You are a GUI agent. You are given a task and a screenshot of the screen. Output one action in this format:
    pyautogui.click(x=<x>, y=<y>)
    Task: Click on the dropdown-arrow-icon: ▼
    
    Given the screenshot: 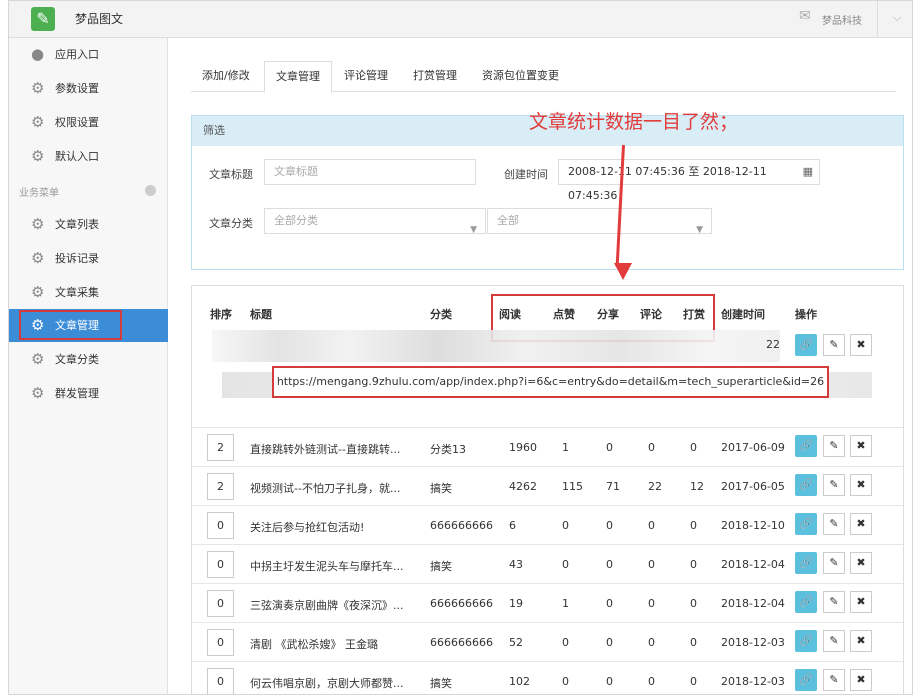 What is the action you would take?
    pyautogui.click(x=699, y=230)
    